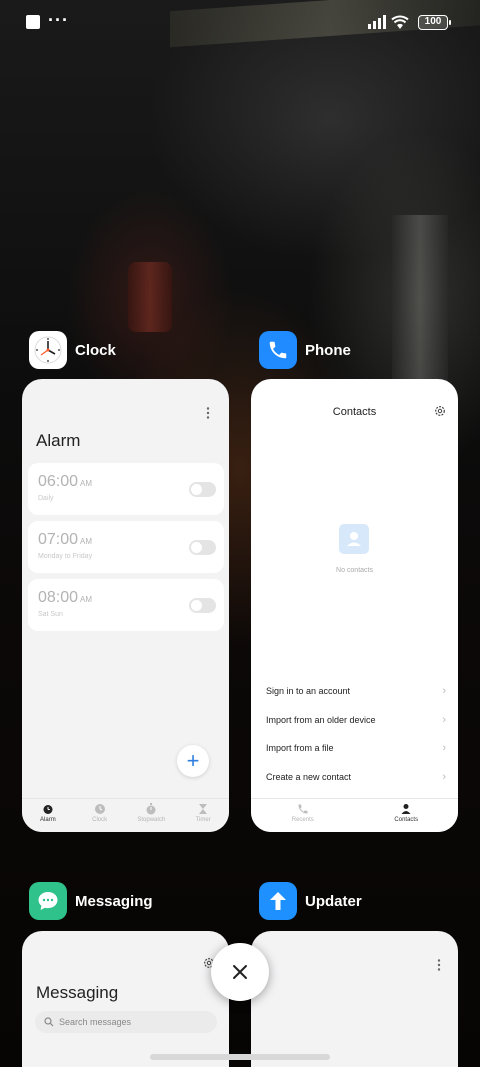 The image size is (480, 1067). What do you see at coordinates (58, 20) in the screenshot?
I see `more-notifications-icon: ···` at bounding box center [58, 20].